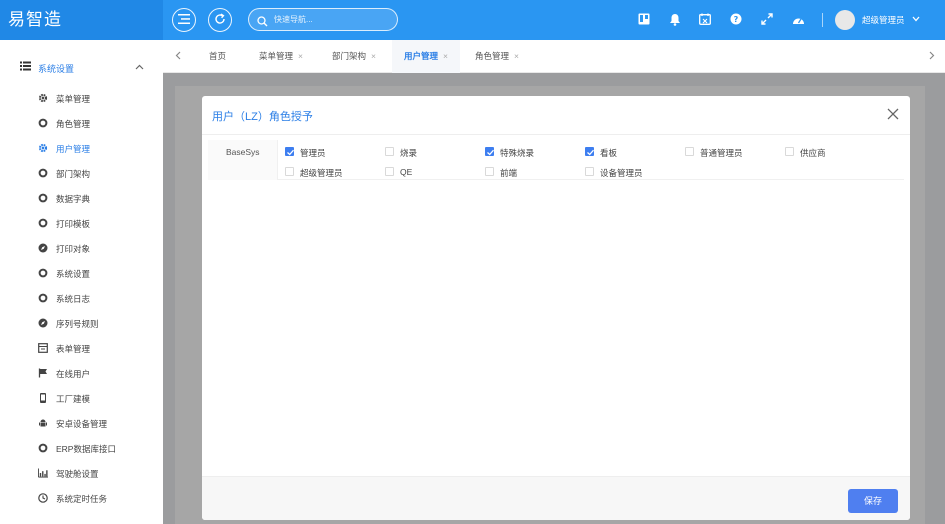  I want to click on header-divider, so click(822, 20).